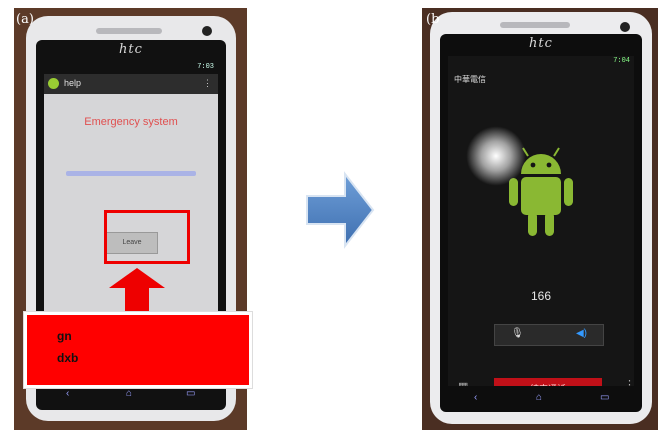  Describe the element at coordinates (205, 67) in the screenshot. I see `status-time: 7:03` at that location.